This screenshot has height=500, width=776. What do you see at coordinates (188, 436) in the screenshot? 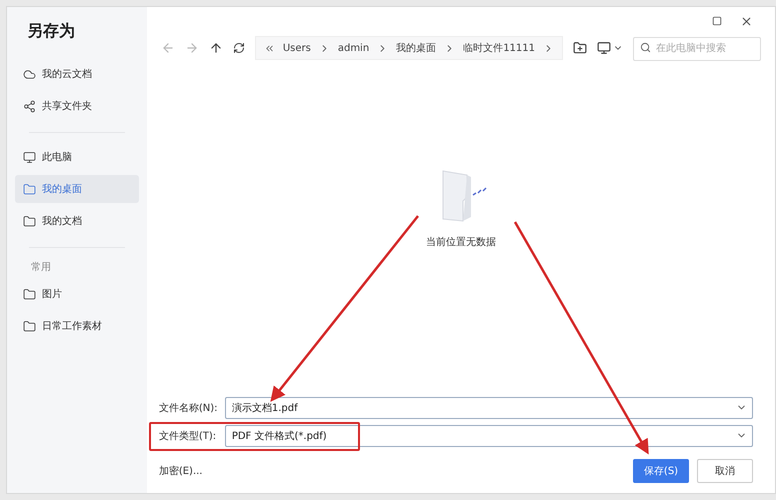
I see `field-label: 文件类型(T):` at bounding box center [188, 436].